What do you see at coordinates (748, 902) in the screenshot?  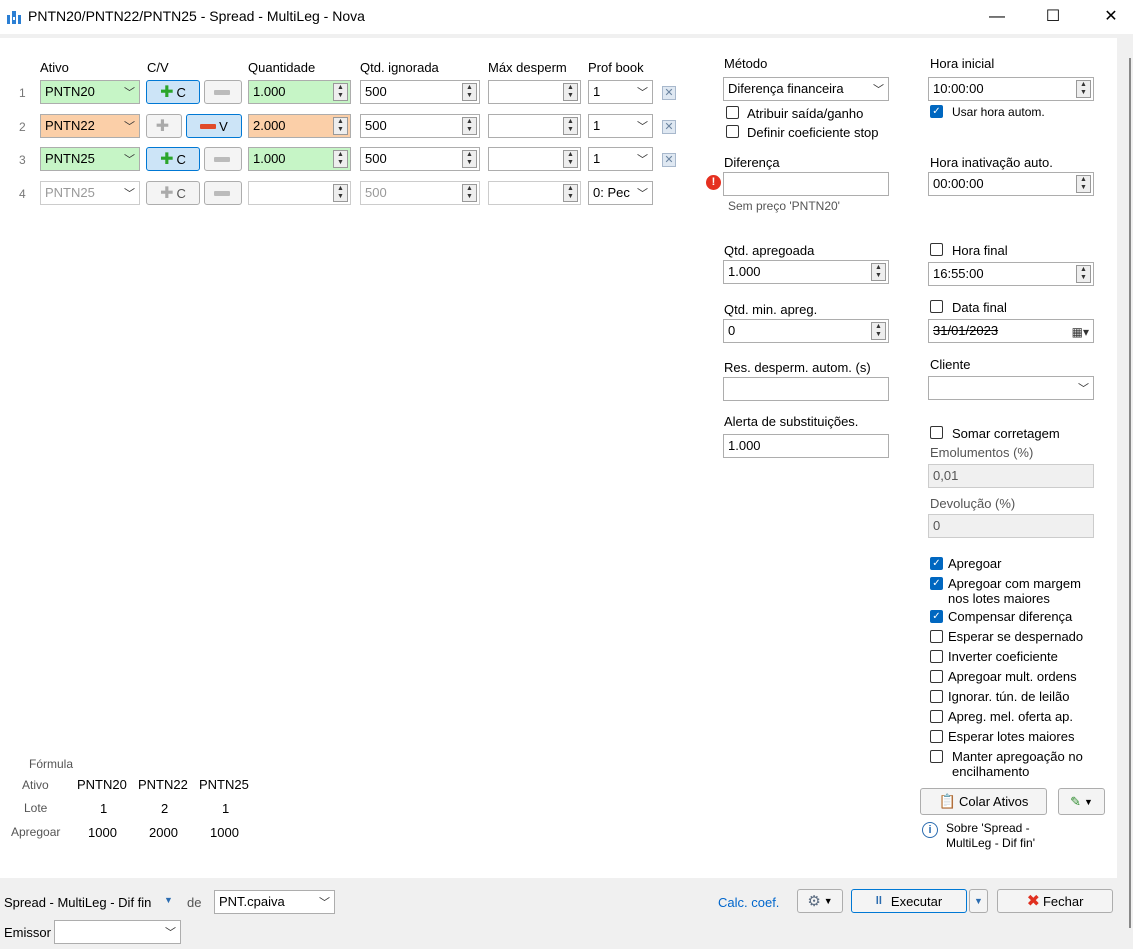 I see `calc-coef-link: Calc. coef.` at bounding box center [748, 902].